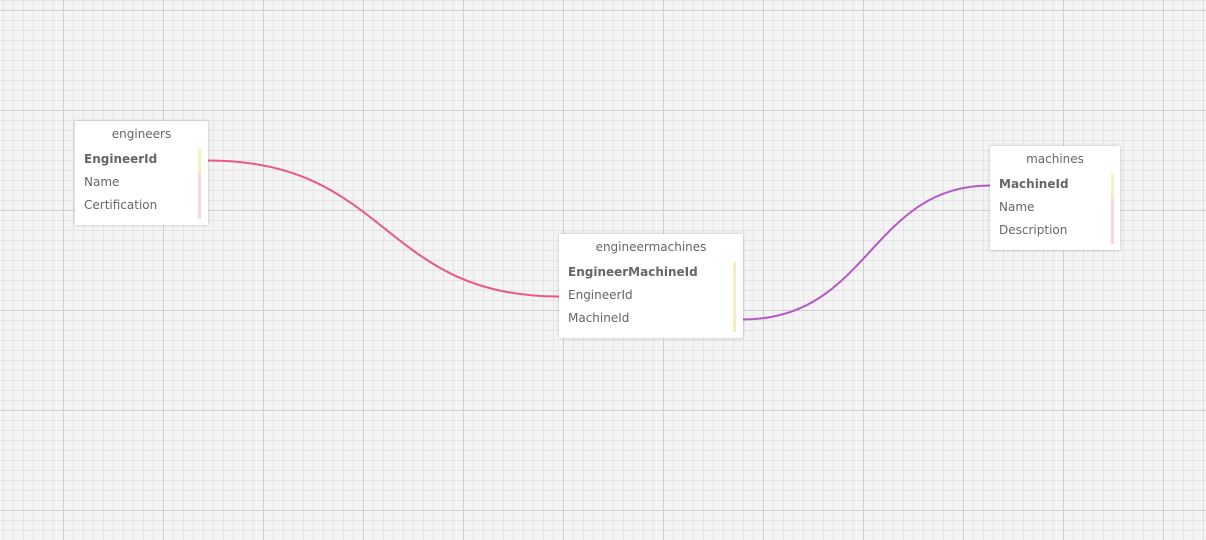  I want to click on field-description: Description, so click(1055, 230).